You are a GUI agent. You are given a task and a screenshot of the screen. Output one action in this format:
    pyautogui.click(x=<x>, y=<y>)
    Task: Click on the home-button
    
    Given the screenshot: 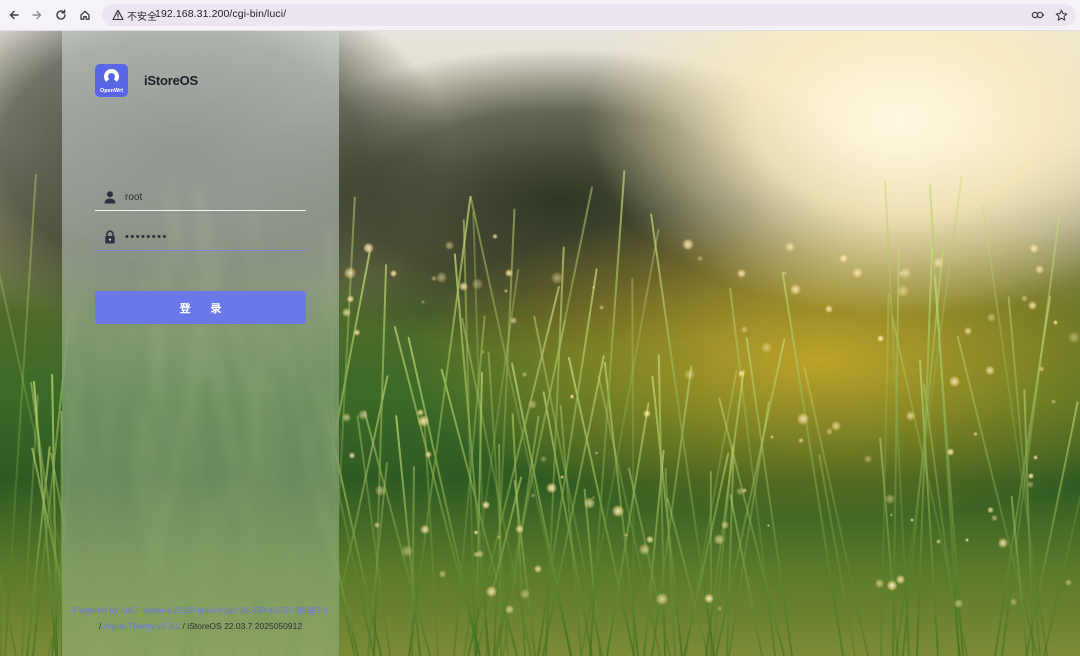 What is the action you would take?
    pyautogui.click(x=85, y=15)
    